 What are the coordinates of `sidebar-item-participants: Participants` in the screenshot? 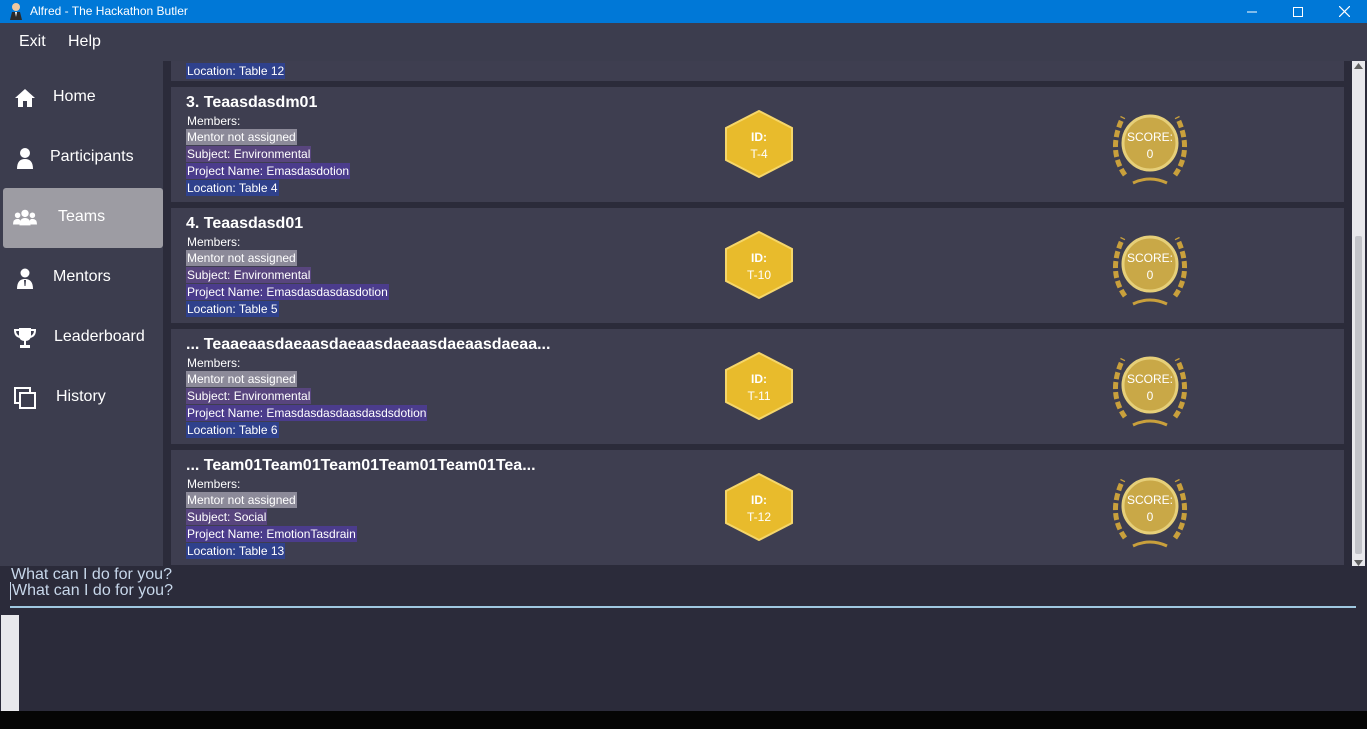 It's located at (83, 158).